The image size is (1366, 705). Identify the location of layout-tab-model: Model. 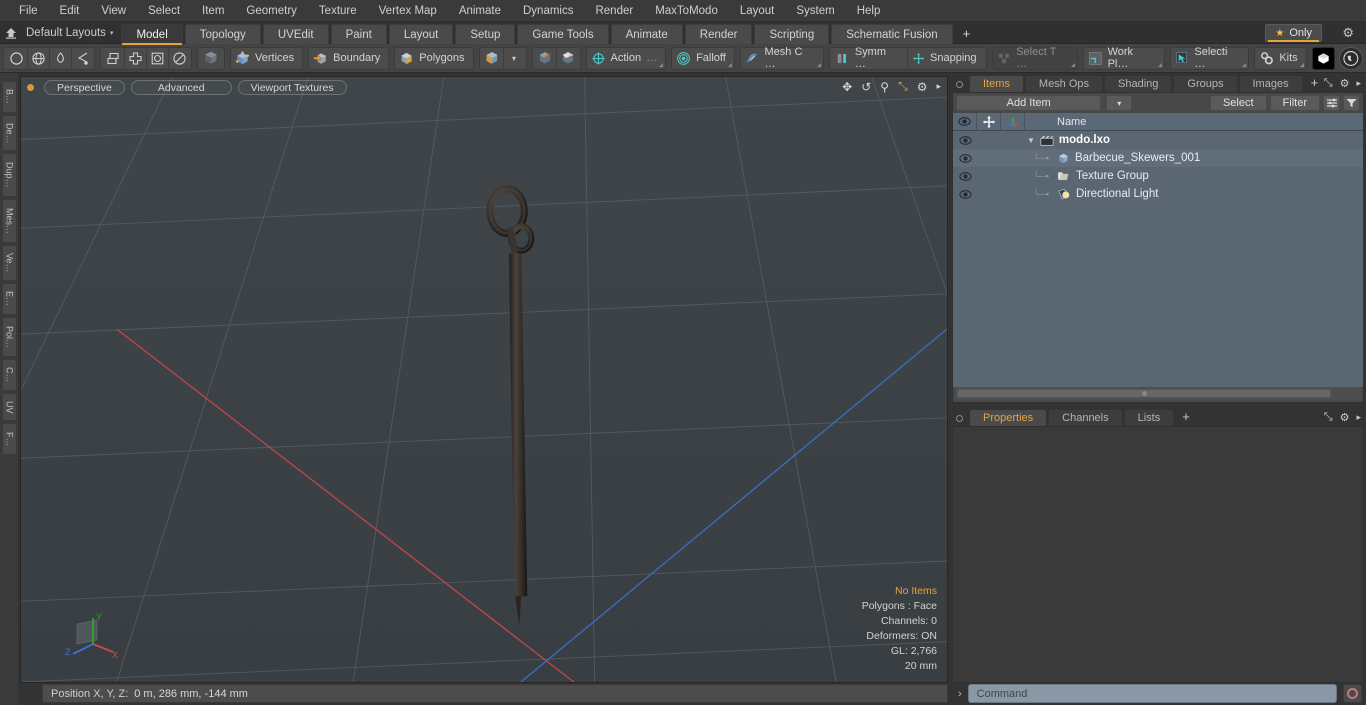
(152, 34).